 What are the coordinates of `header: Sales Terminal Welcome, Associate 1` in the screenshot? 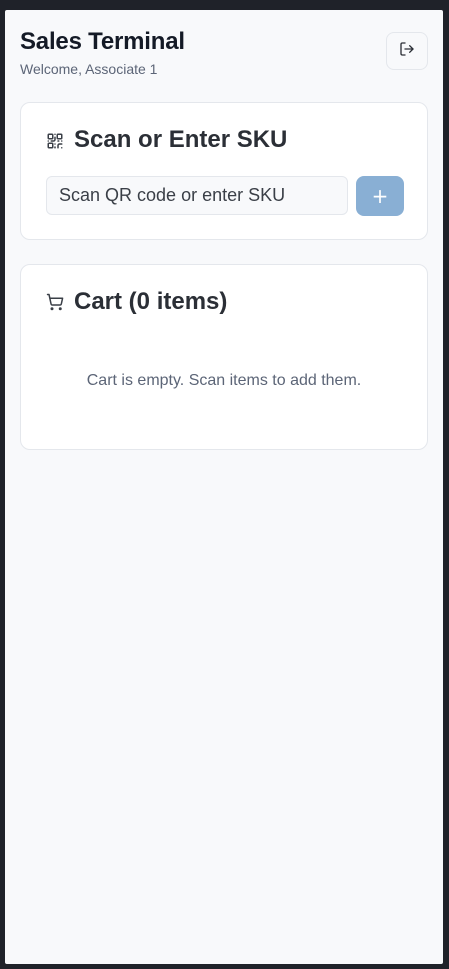 It's located at (224, 50).